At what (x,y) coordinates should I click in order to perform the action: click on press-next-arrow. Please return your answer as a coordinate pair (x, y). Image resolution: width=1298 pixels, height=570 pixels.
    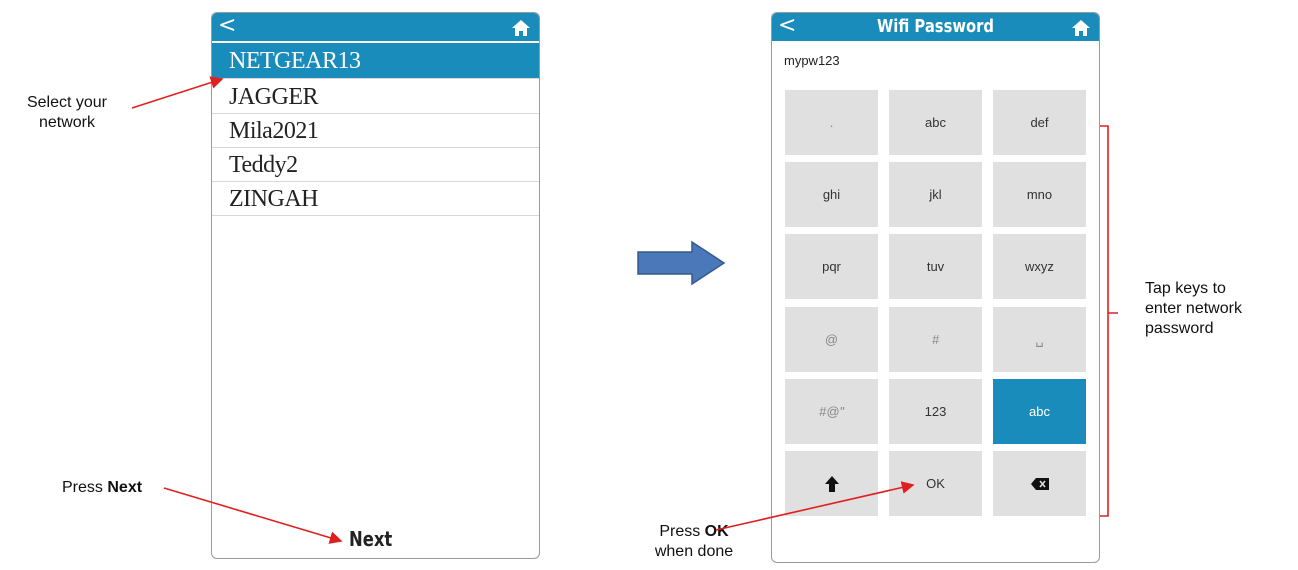
    Looking at the image, I should click on (253, 515).